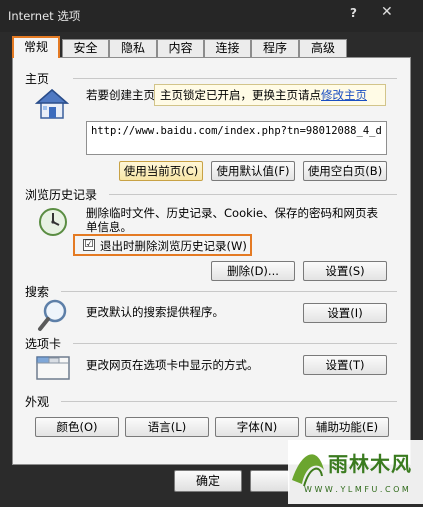 The image size is (423, 507). Describe the element at coordinates (36, 47) in the screenshot. I see `tab-general: 常规` at that location.